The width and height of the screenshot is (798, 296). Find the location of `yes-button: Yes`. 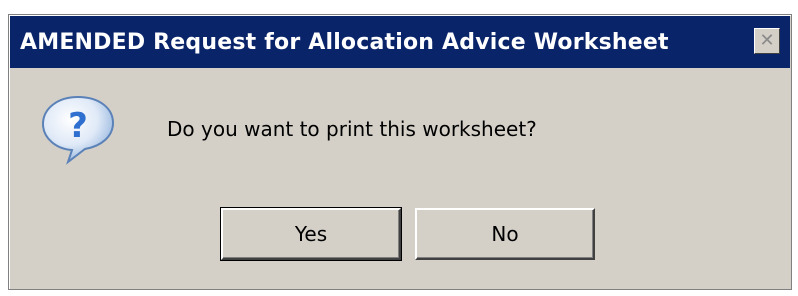

yes-button: Yes is located at coordinates (311, 234).